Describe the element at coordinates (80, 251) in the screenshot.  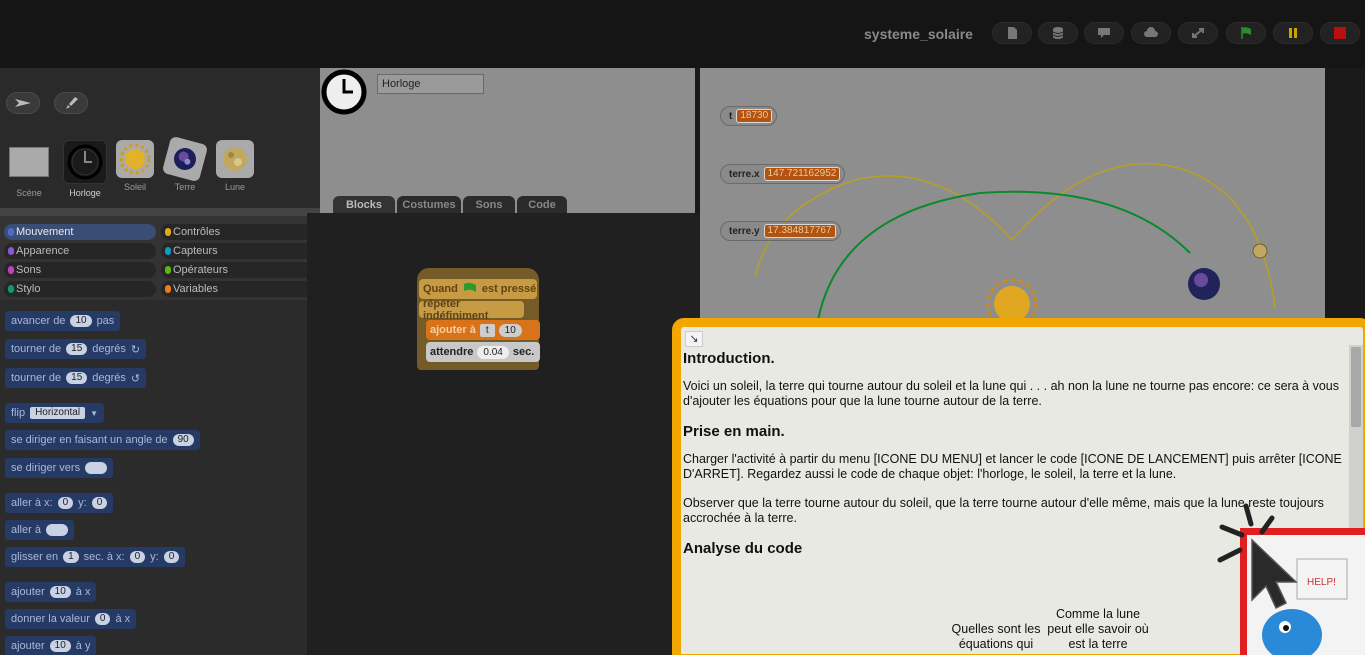
I see `category-looks: Apparence` at that location.